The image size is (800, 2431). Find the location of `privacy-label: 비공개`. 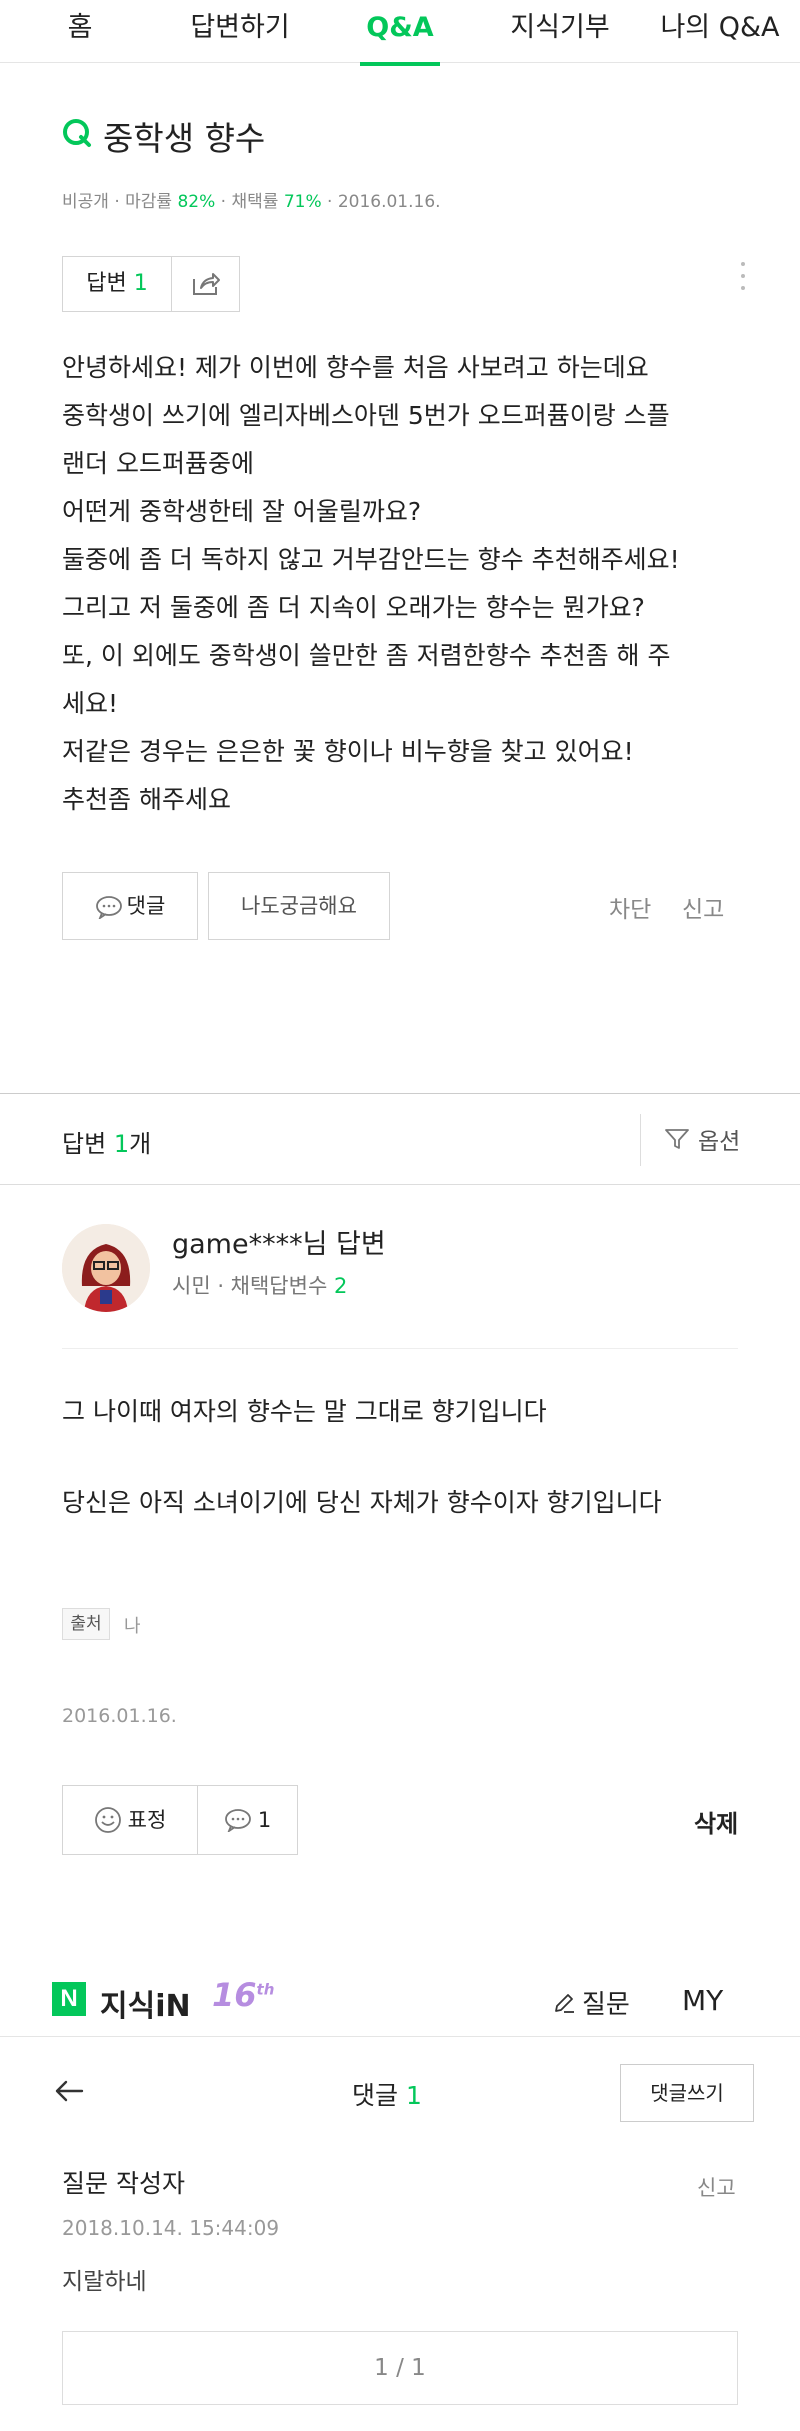

privacy-label: 비공개 is located at coordinates (85, 202).